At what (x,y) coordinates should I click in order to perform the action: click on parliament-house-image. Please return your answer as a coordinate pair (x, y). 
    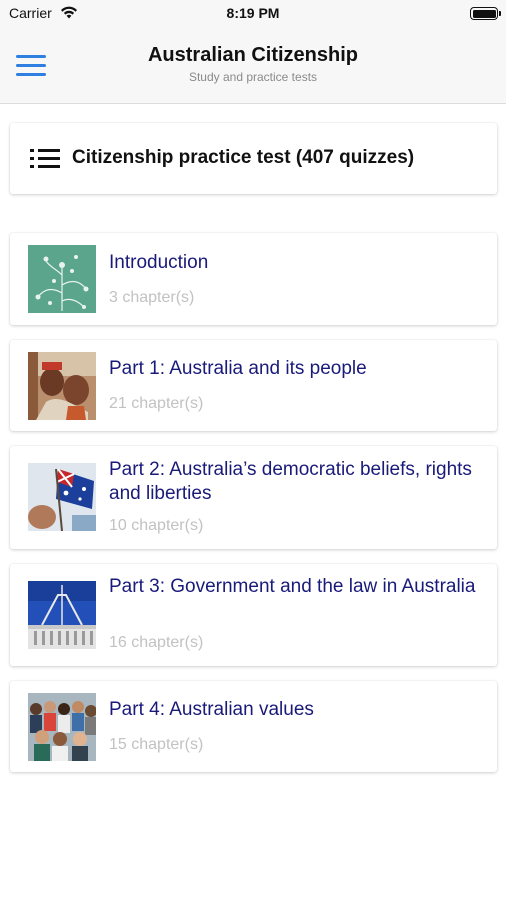
    Looking at the image, I should click on (62, 615).